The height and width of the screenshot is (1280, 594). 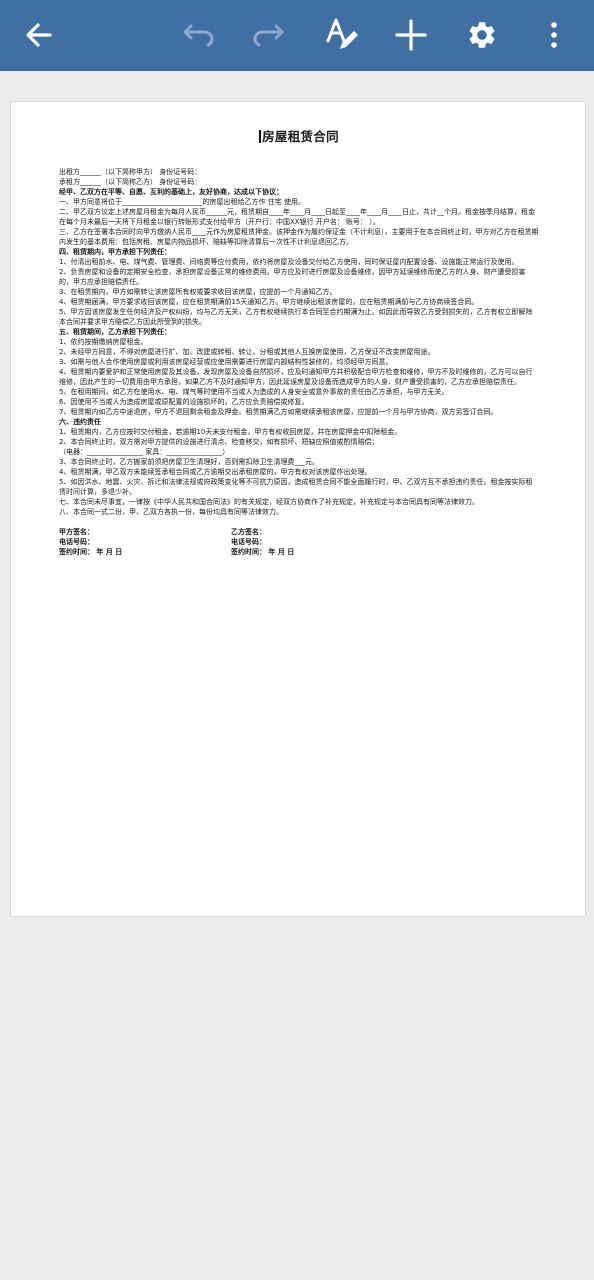 What do you see at coordinates (198, 292) in the screenshot?
I see `contract-paragraph: 3、在租赁期内，甲方如需转让该房屋所有权或要求收回该房屋，应提前一个月通知乙方。` at bounding box center [198, 292].